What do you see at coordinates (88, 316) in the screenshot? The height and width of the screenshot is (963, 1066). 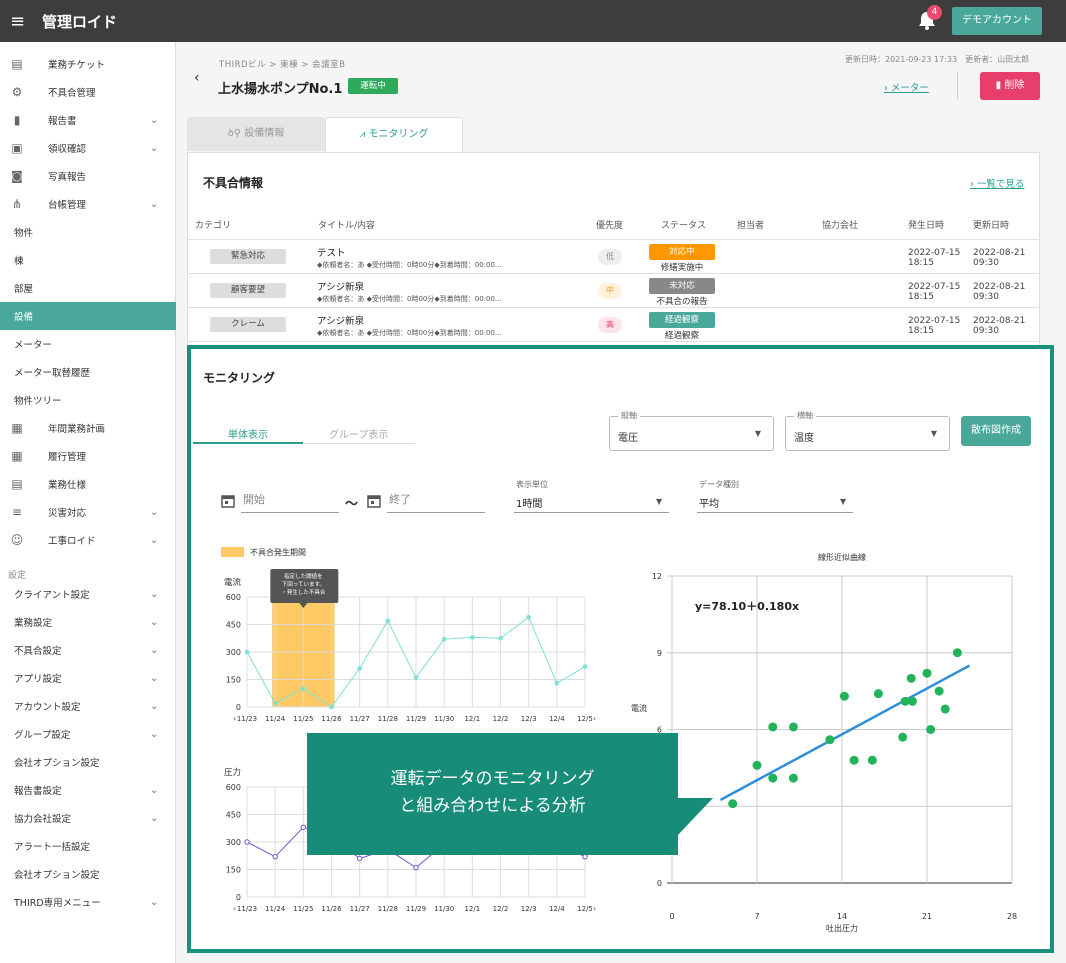 I see `sidebar-subitem: 設備` at bounding box center [88, 316].